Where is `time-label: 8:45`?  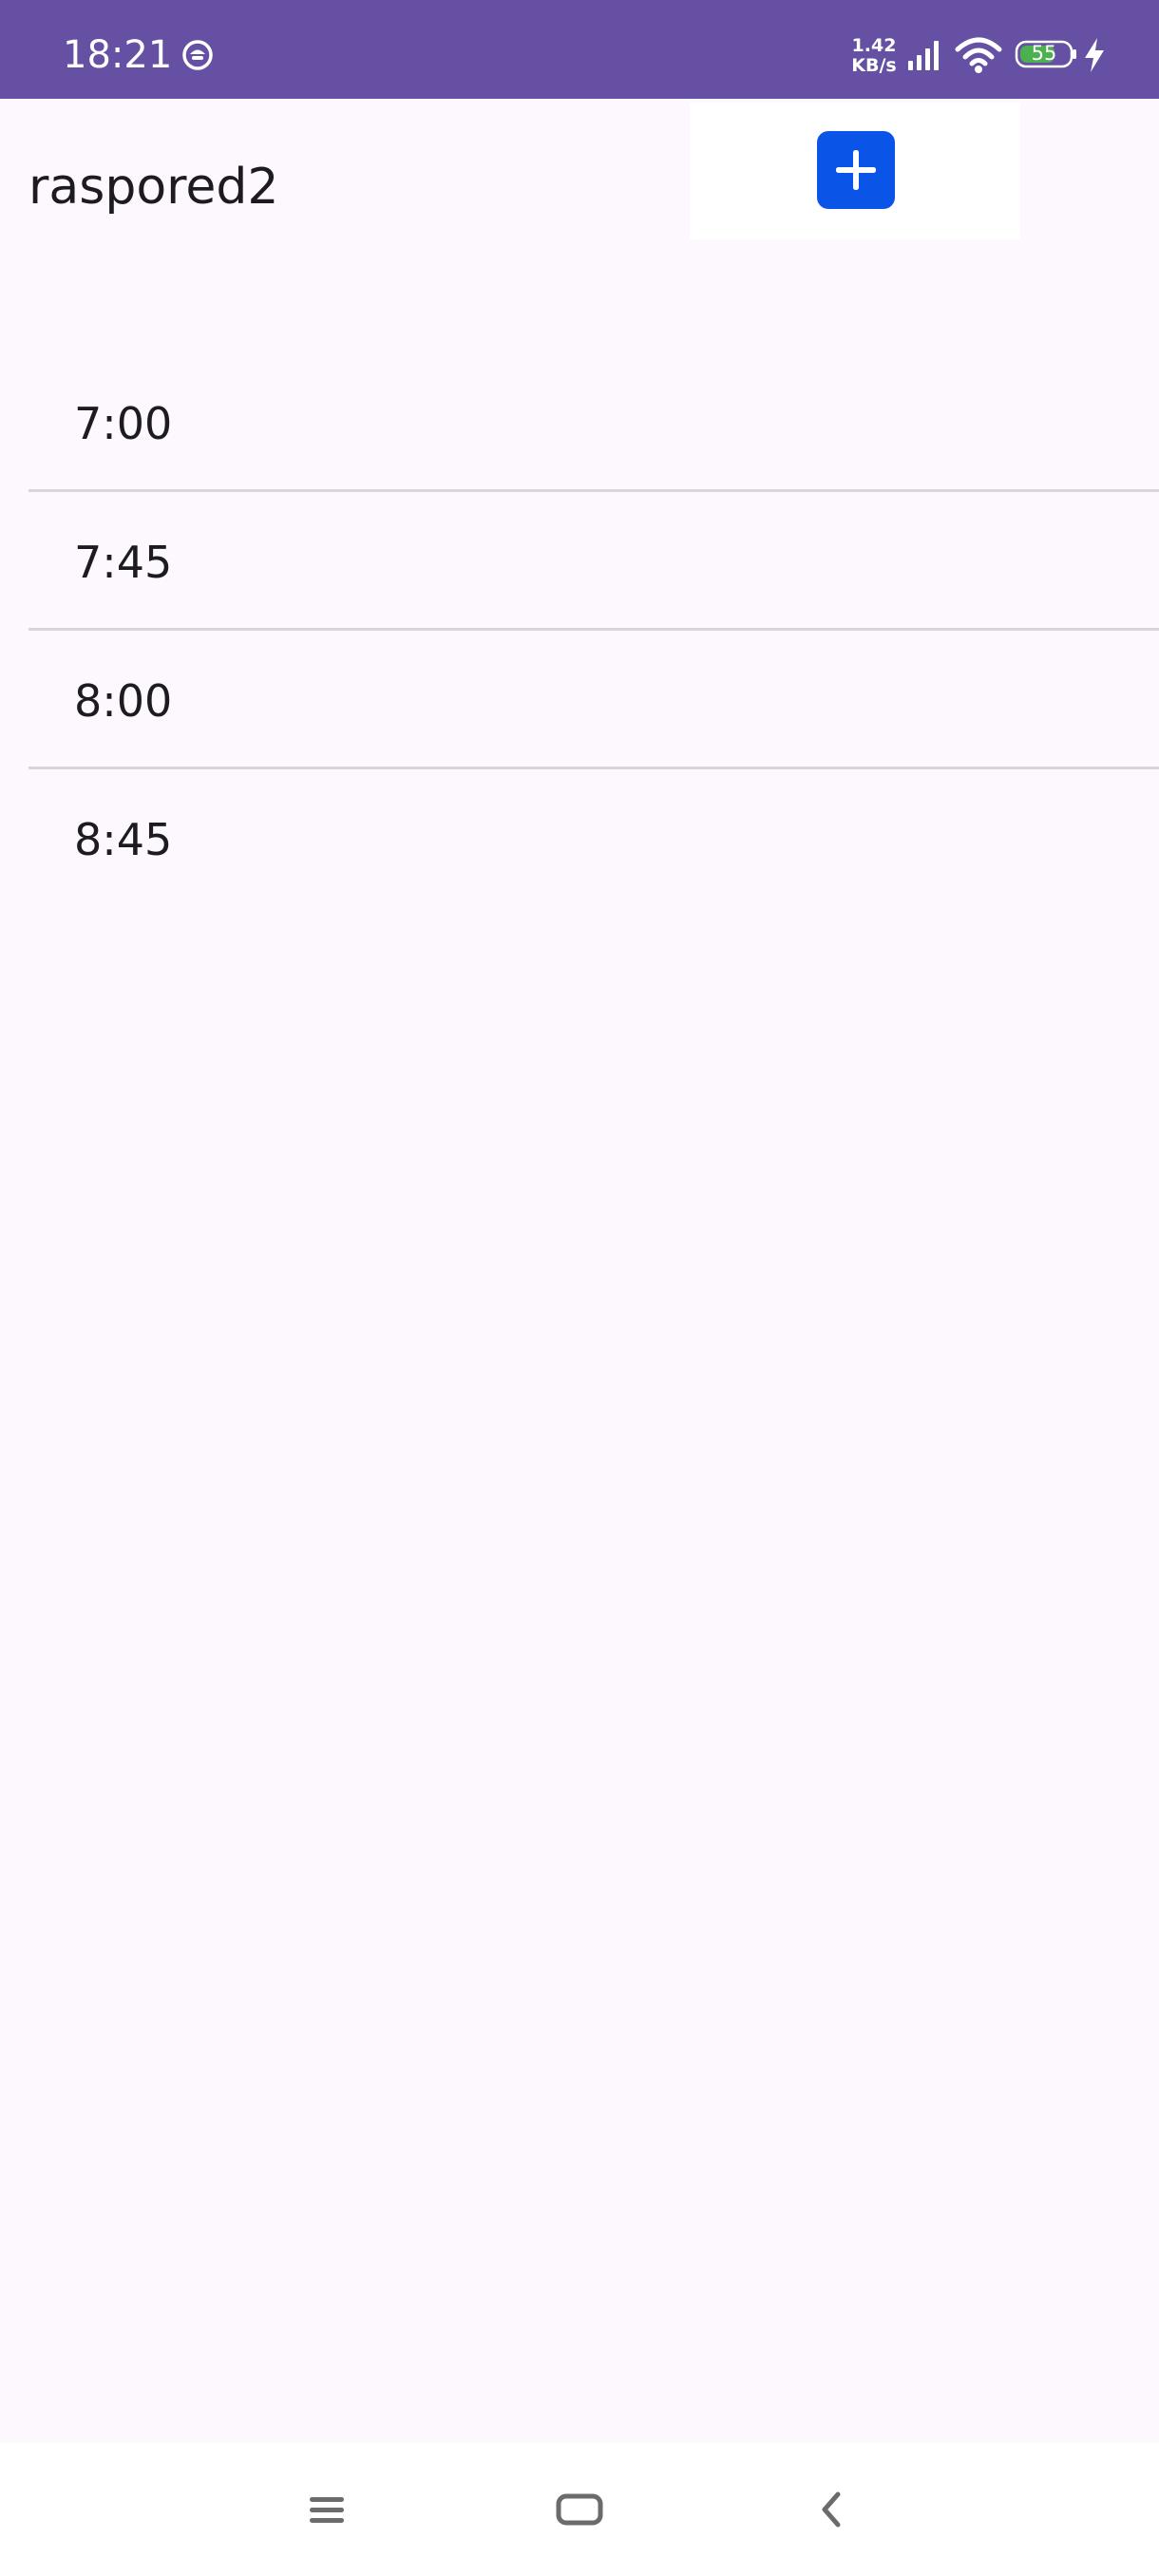 time-label: 8:45 is located at coordinates (123, 839).